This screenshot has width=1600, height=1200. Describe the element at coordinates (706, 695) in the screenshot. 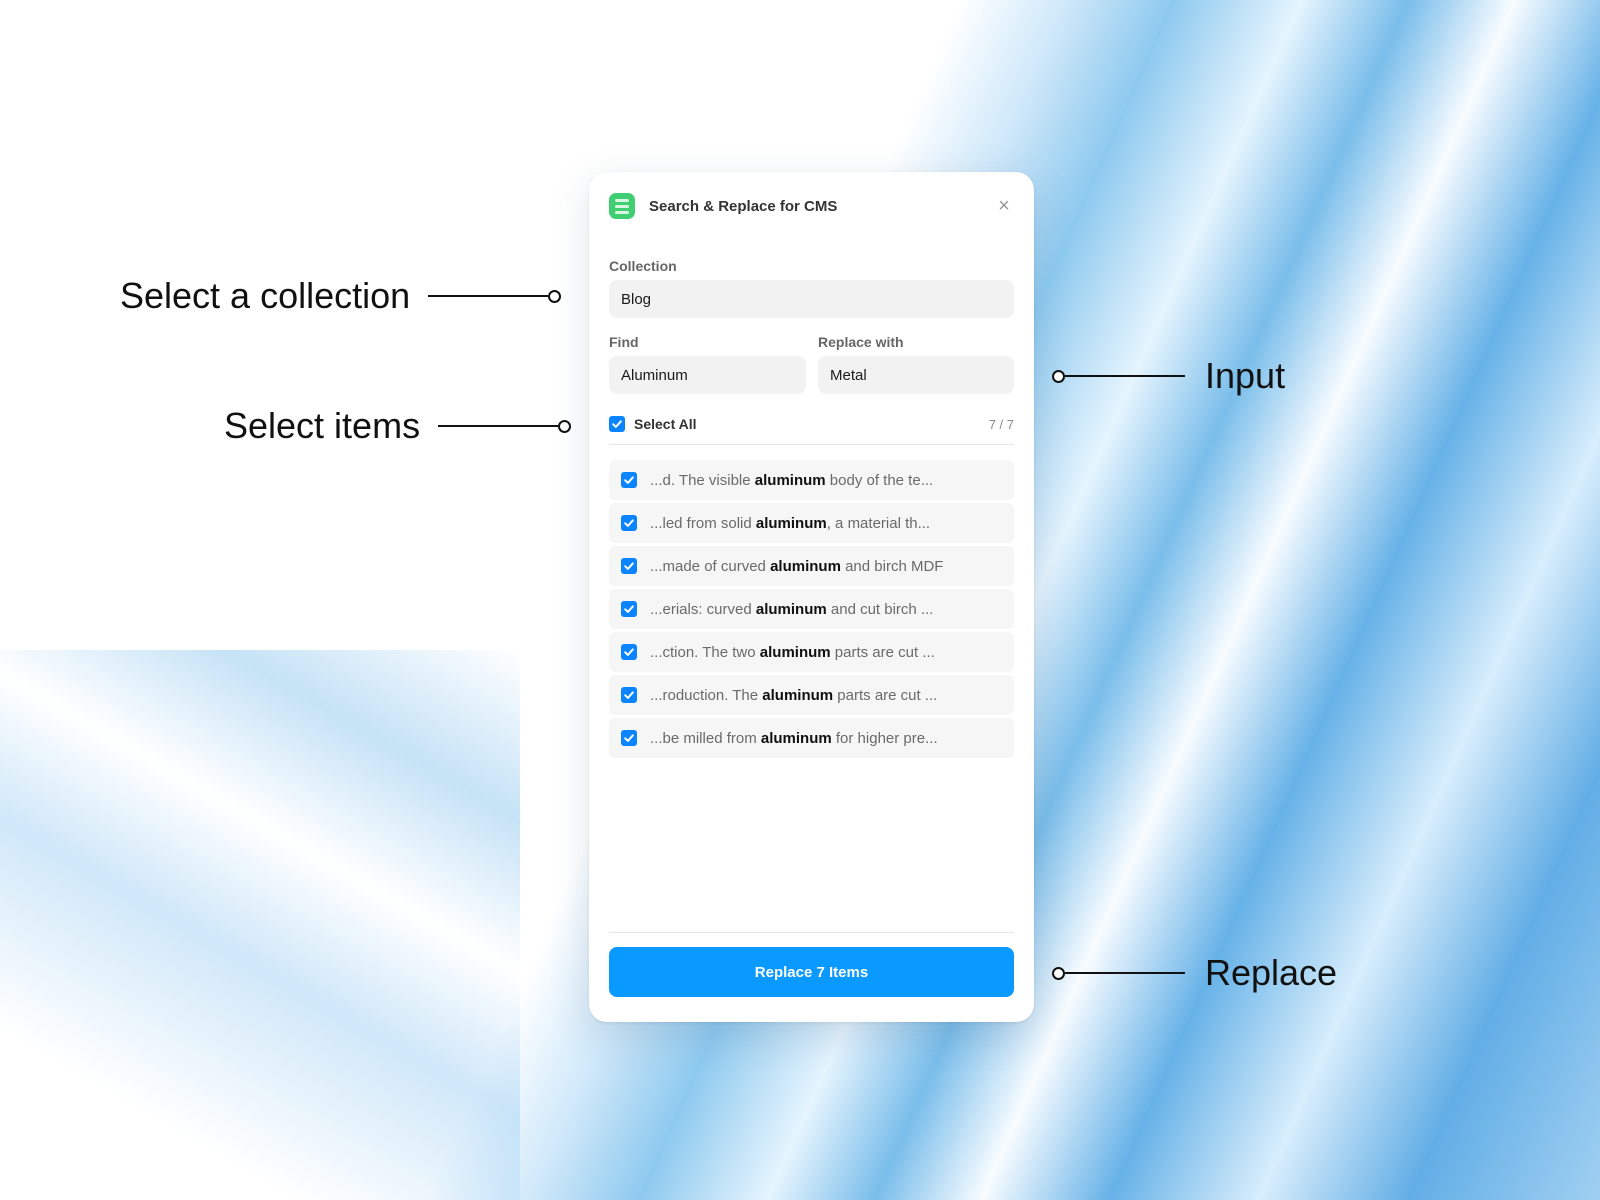

I see `snippet-before: ...roduction. The` at that location.